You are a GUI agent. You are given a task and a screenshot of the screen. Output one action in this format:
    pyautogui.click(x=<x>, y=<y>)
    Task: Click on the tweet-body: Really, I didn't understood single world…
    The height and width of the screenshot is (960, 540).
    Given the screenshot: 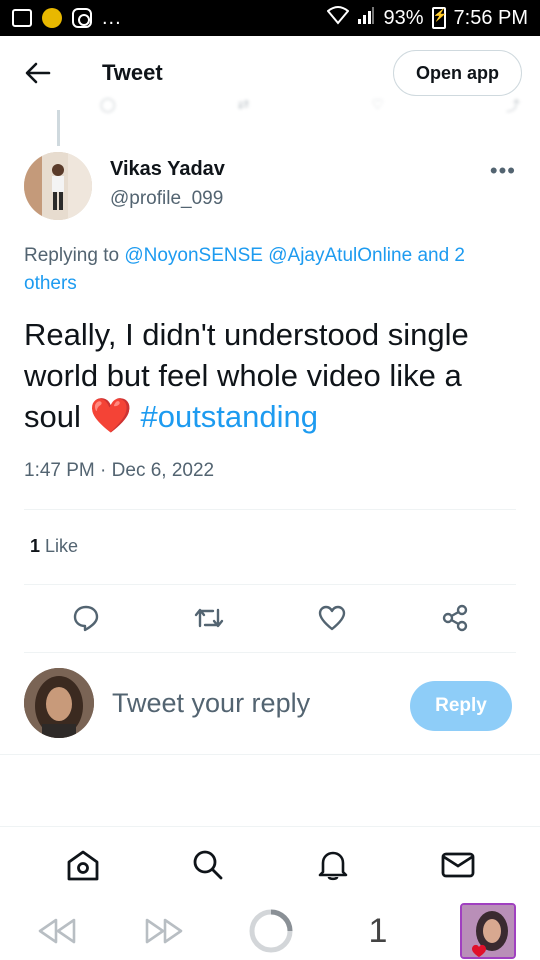 What is the action you would take?
    pyautogui.click(x=270, y=375)
    